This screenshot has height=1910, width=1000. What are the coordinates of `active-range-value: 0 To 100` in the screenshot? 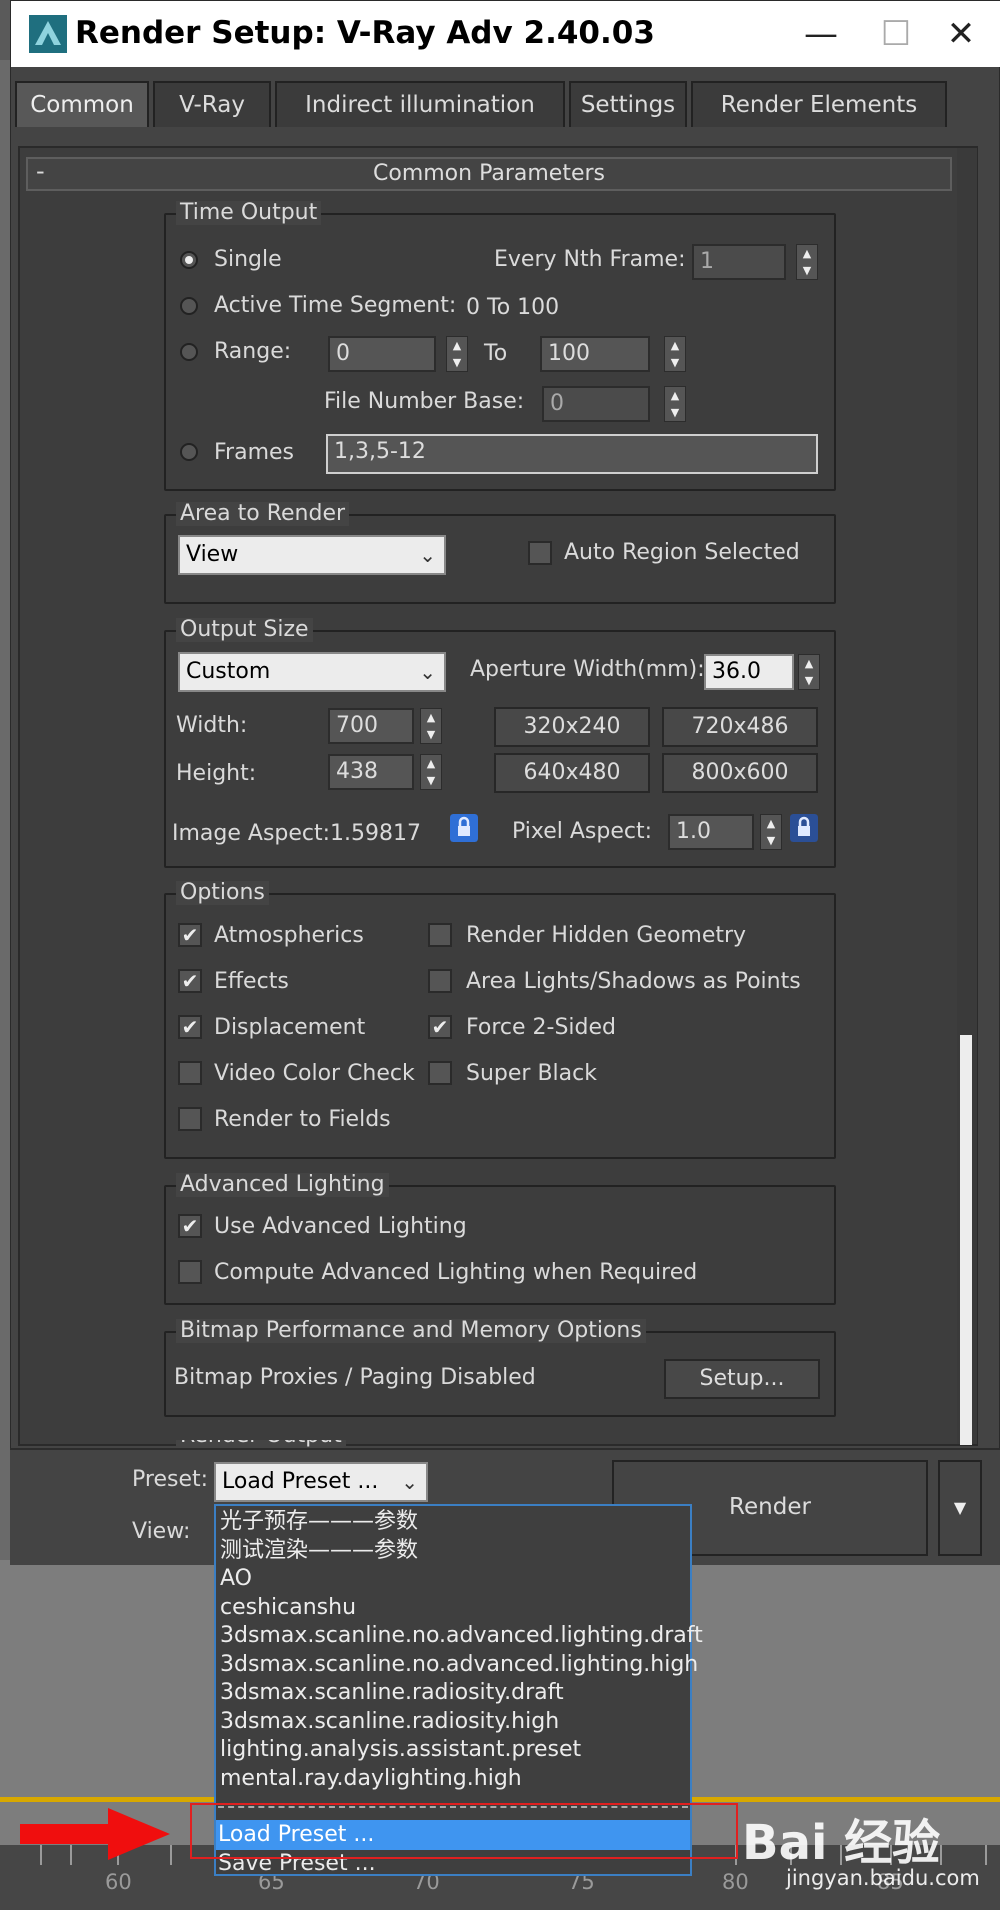 It's located at (513, 307).